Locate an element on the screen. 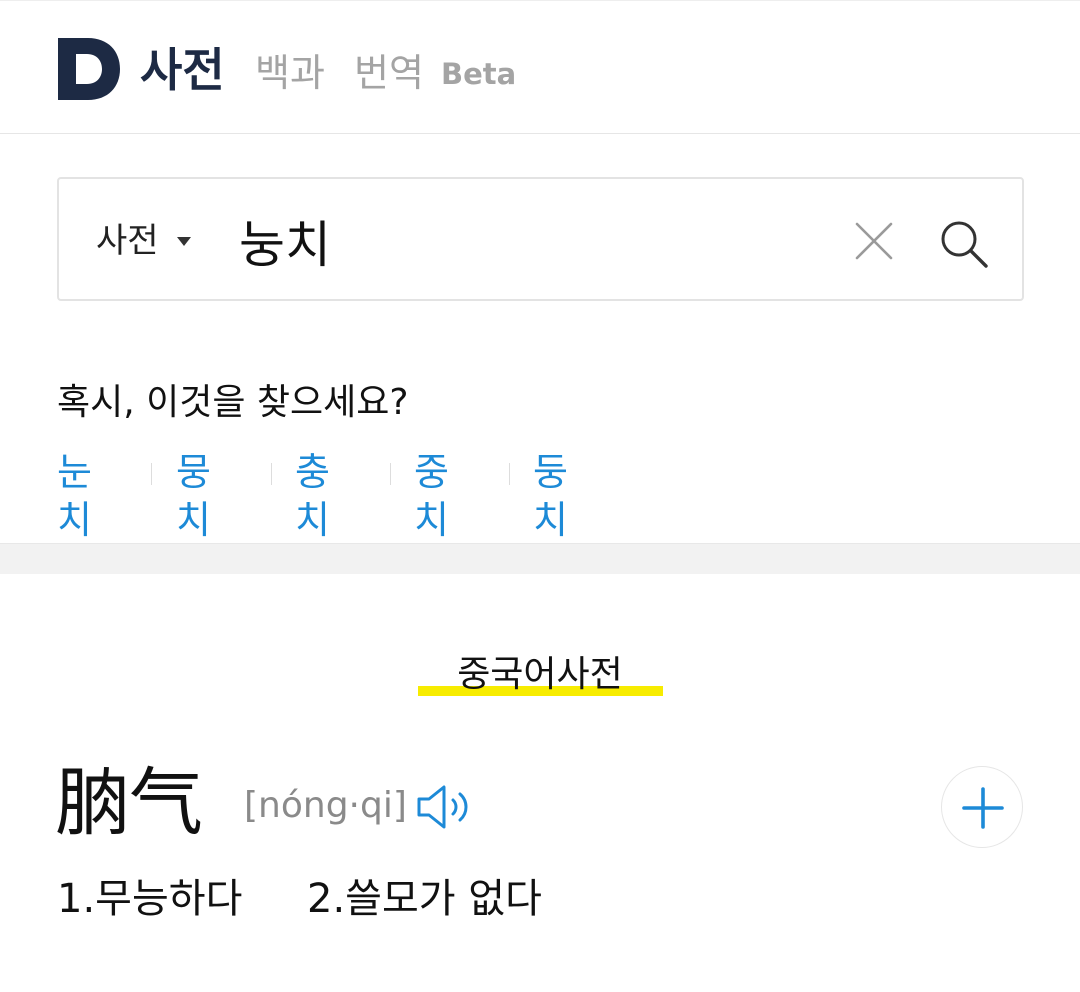 This screenshot has height=992, width=1080. section-heading: 중국어사전 is located at coordinates (540, 678).